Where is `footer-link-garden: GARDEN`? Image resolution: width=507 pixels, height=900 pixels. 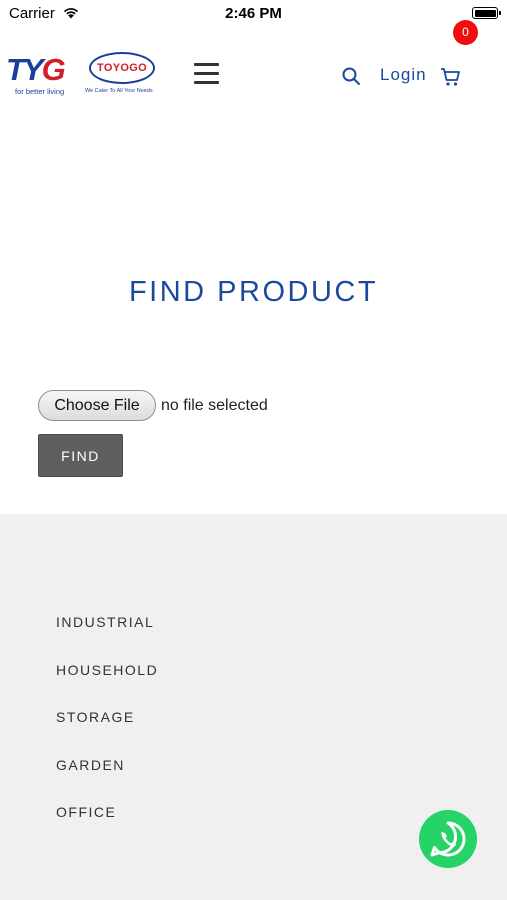 footer-link-garden: GARDEN is located at coordinates (90, 765).